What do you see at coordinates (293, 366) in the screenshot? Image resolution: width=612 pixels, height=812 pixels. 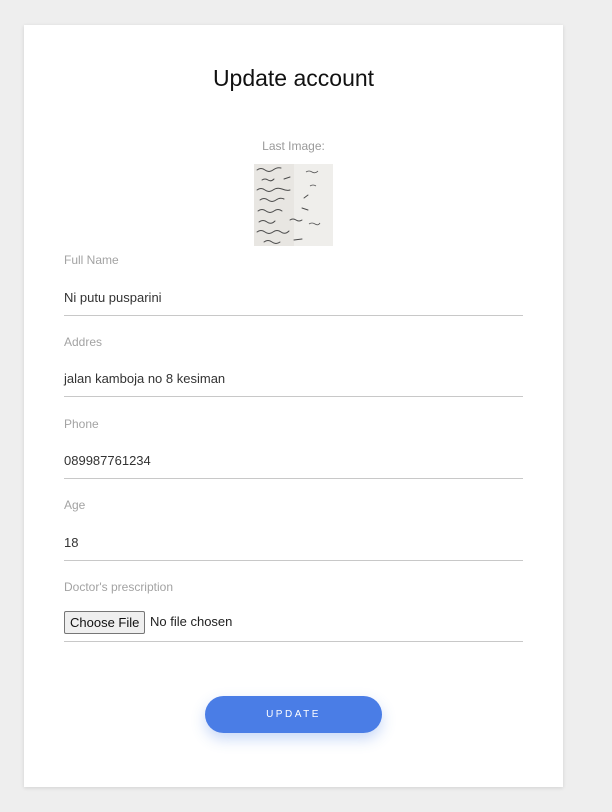 I see `address-field: Addres jalan kamboja no 8 kesiman` at bounding box center [293, 366].